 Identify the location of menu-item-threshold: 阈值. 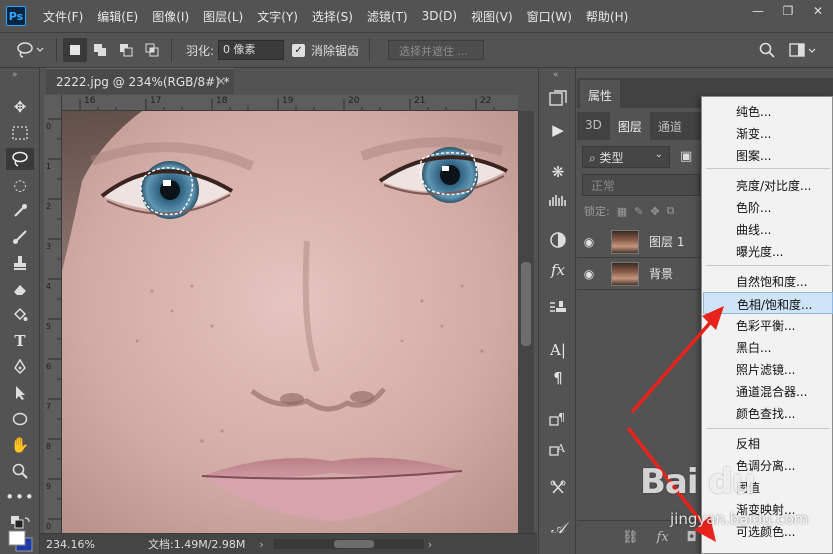
(768, 487).